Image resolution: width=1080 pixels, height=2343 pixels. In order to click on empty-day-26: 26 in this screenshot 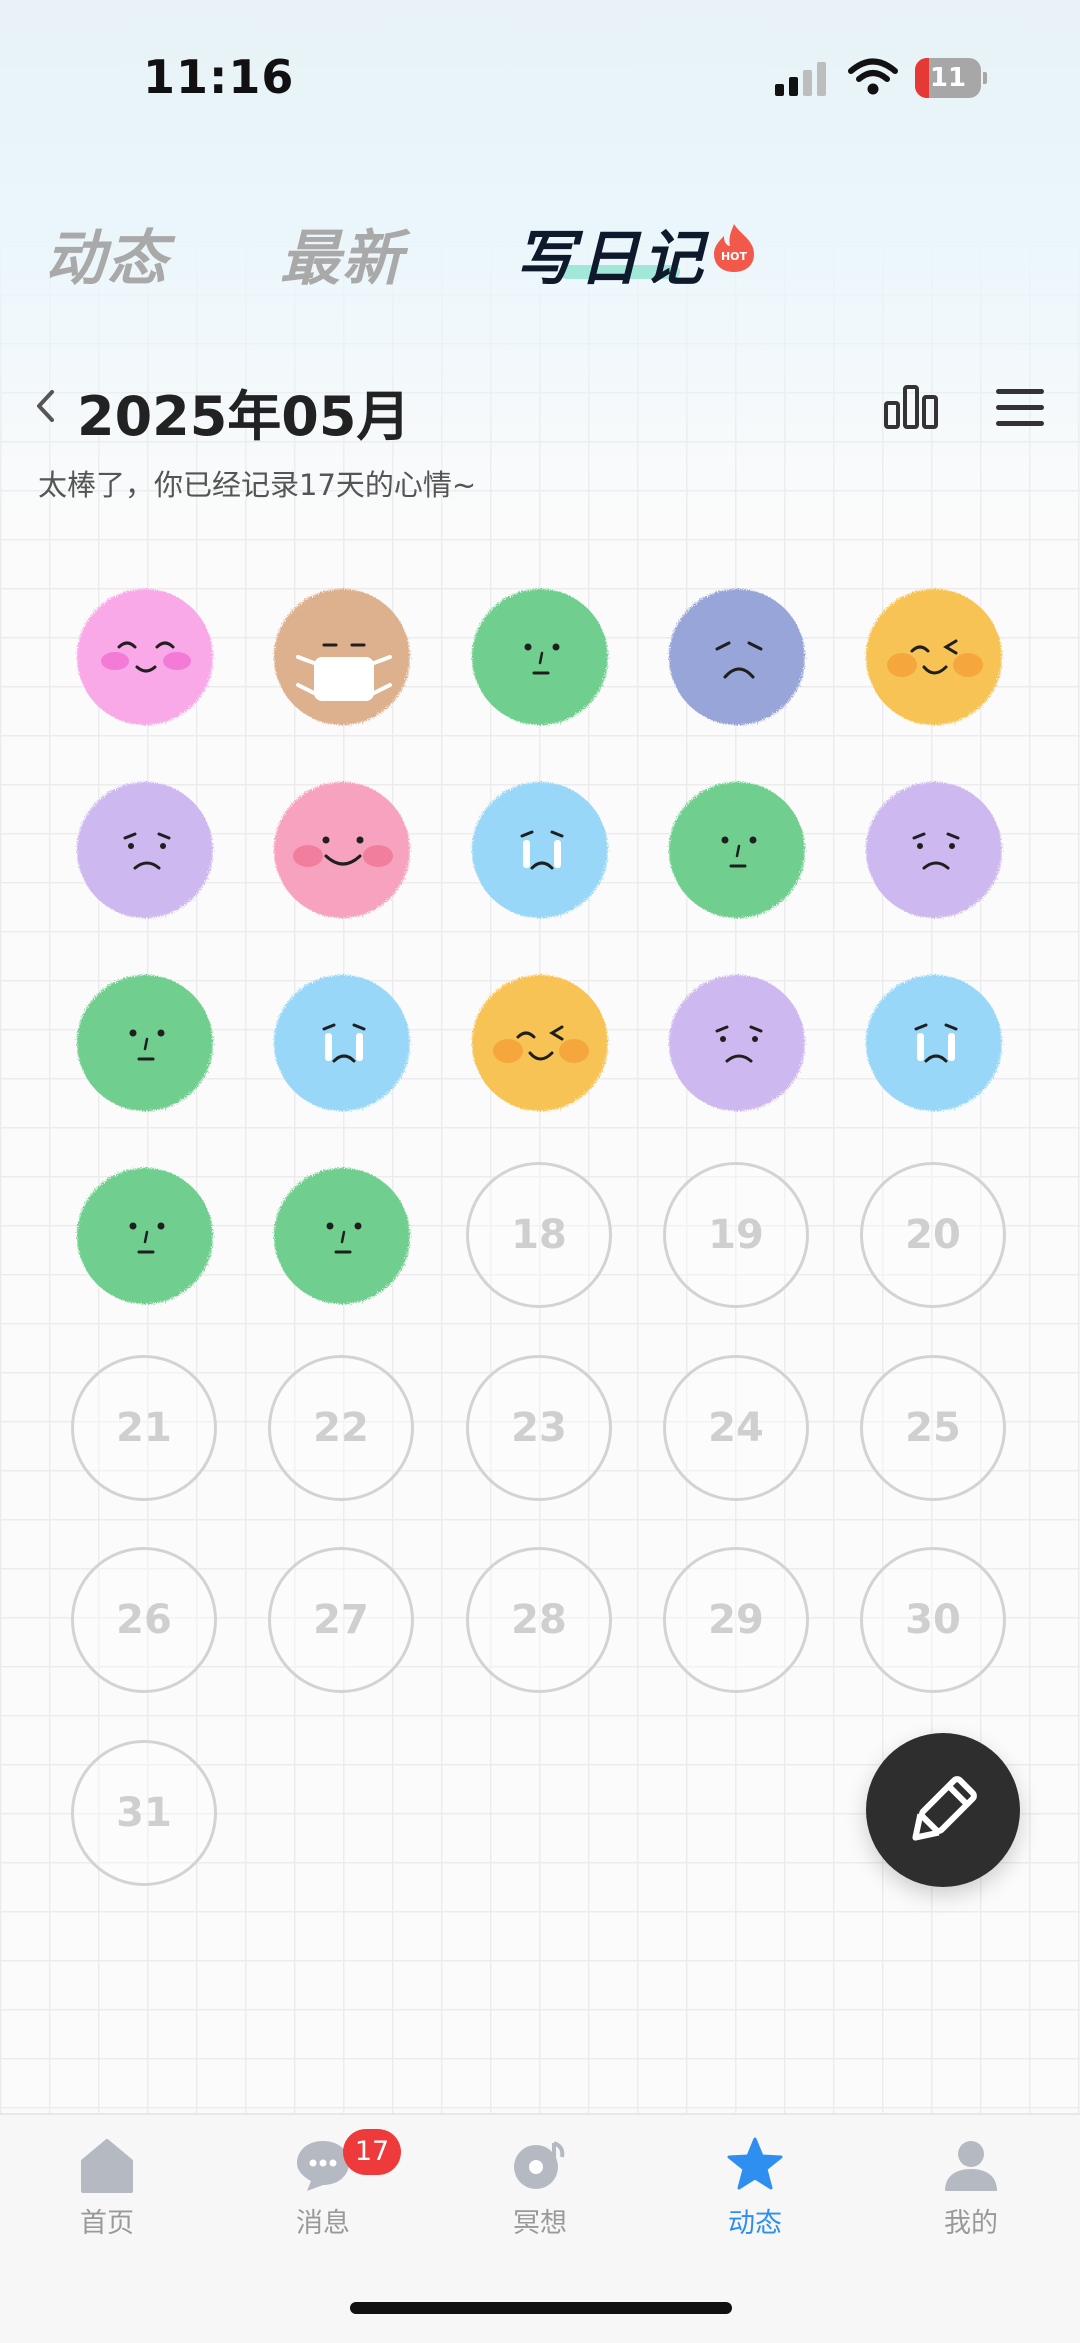, I will do `click(144, 1620)`.